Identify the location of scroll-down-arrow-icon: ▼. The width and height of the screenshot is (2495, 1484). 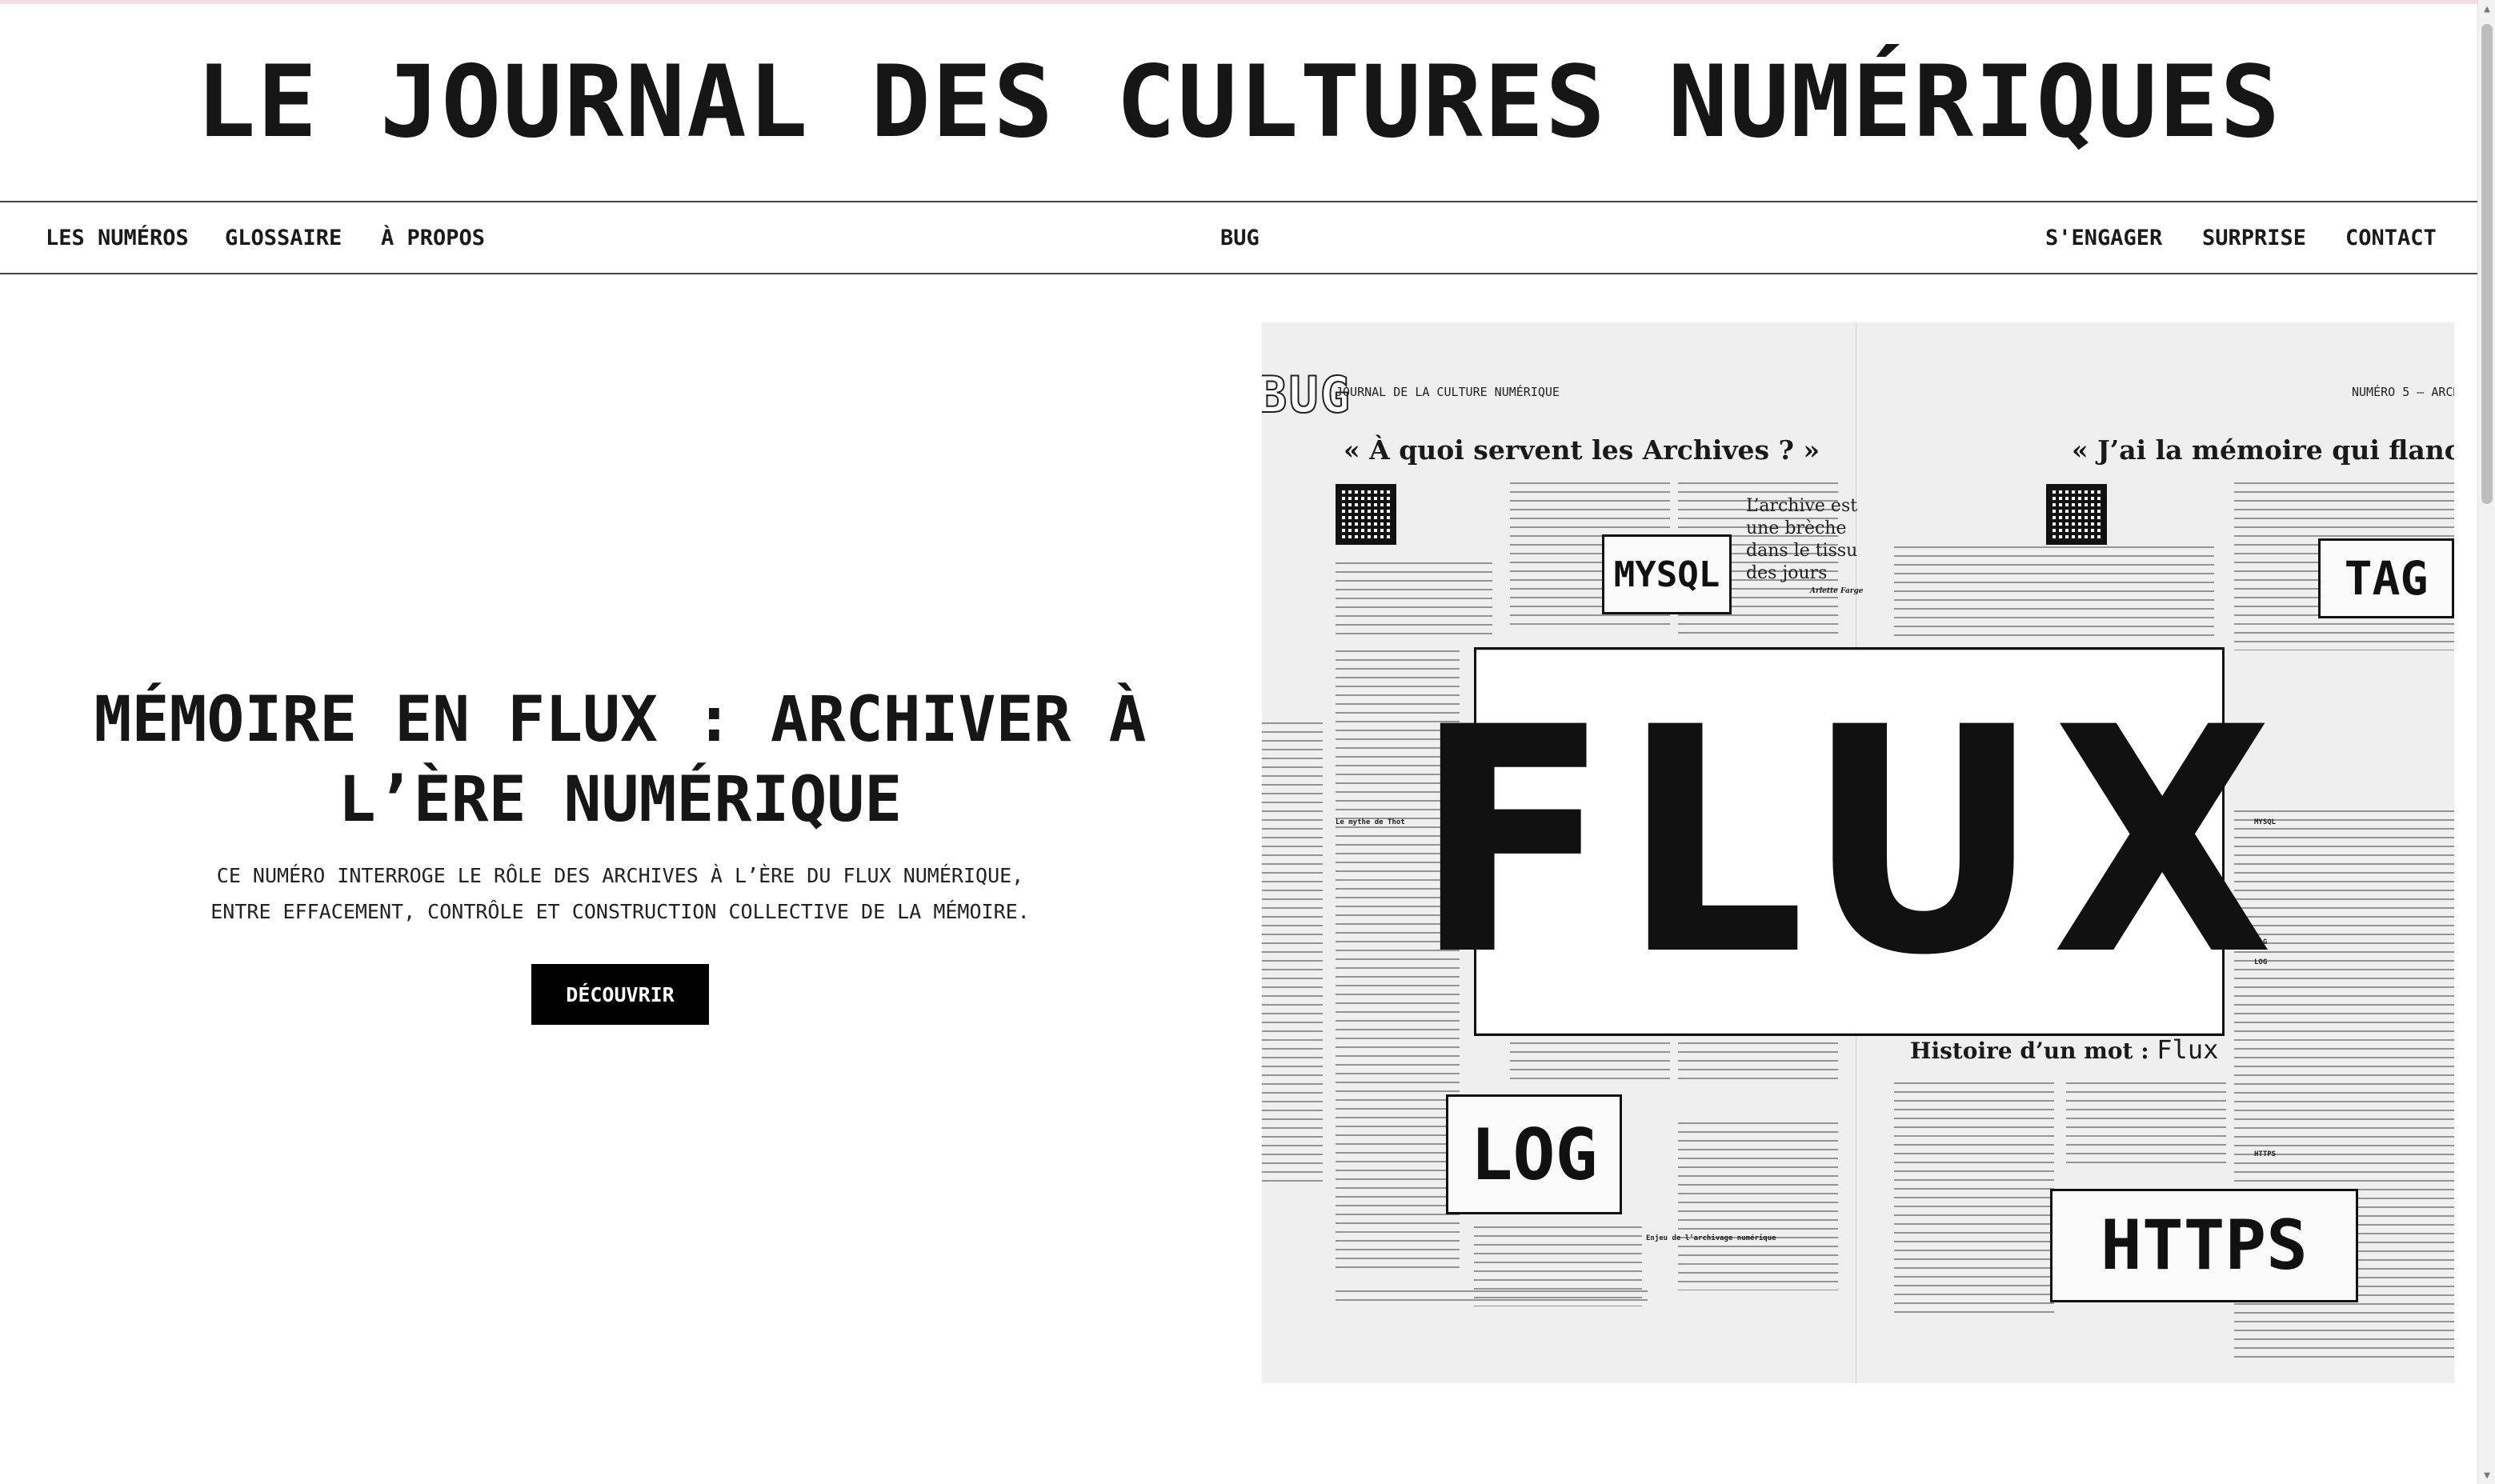
(2487, 1475).